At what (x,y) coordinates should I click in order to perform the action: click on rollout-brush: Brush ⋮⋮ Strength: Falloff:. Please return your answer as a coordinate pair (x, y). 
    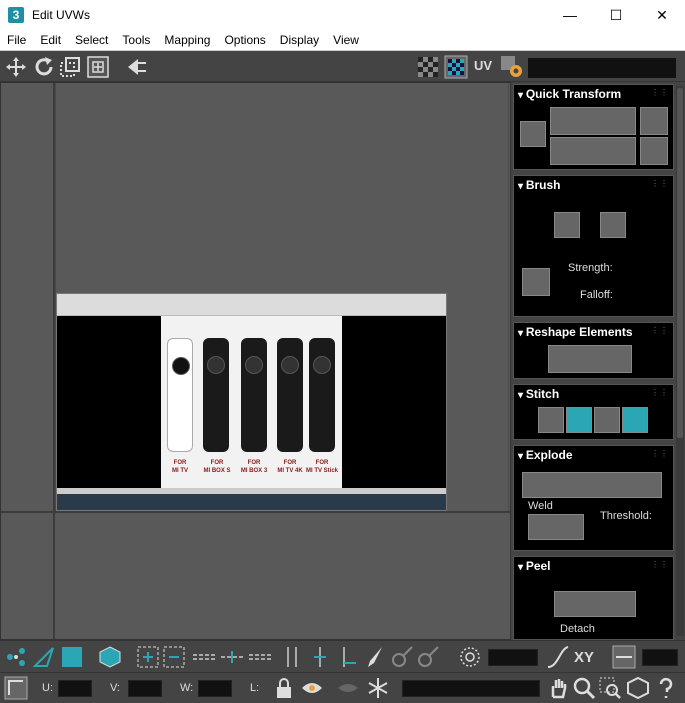
    Looking at the image, I should click on (593, 246).